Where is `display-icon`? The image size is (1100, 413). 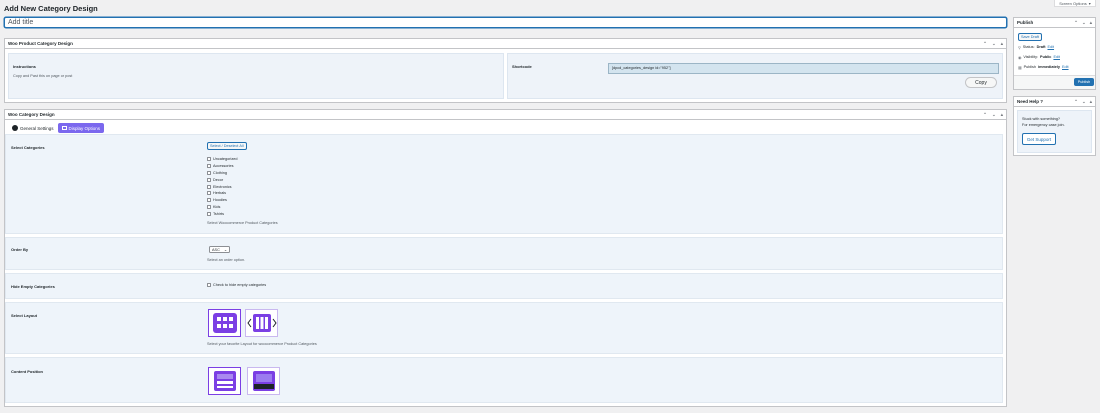 display-icon is located at coordinates (64, 128).